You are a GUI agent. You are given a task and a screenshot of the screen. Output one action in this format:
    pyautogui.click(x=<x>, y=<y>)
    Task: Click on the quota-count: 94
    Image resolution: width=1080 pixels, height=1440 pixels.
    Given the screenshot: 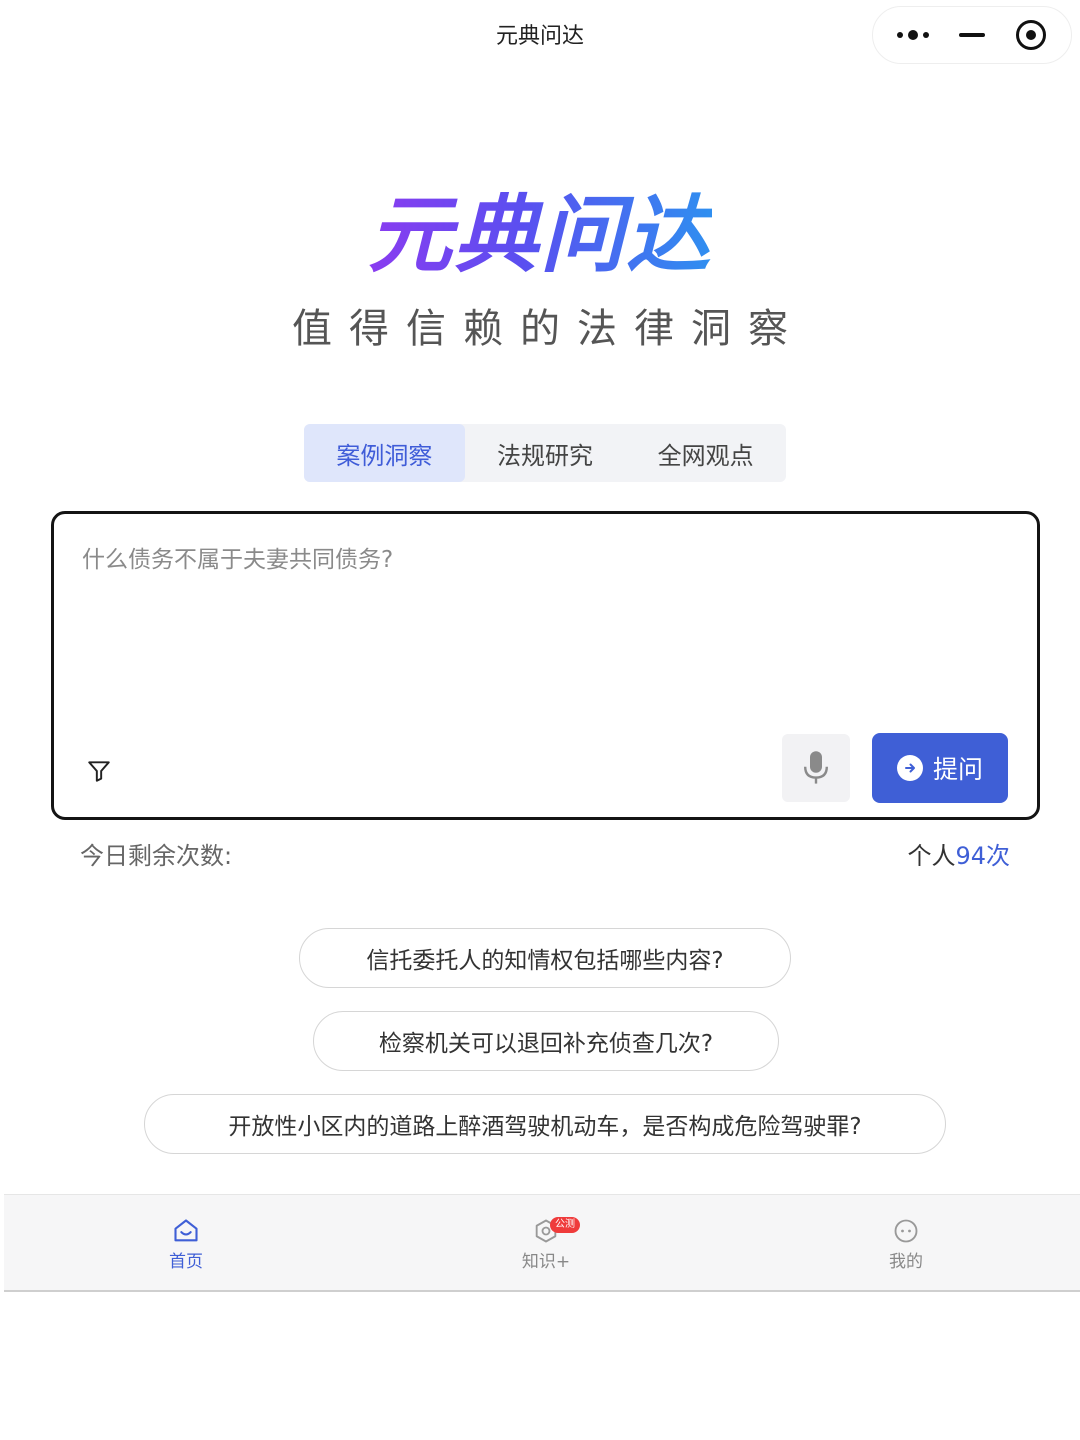 What is the action you would take?
    pyautogui.click(x=970, y=856)
    